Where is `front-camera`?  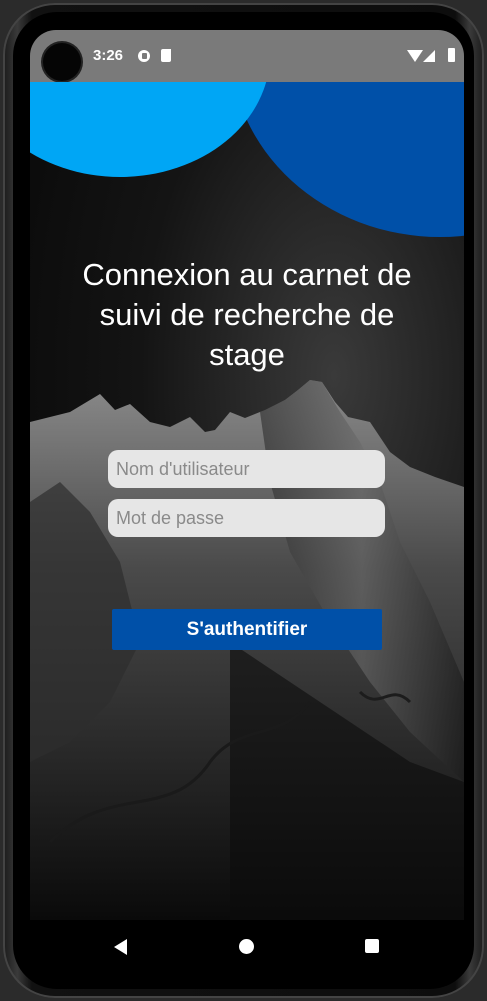
front-camera is located at coordinates (62, 62).